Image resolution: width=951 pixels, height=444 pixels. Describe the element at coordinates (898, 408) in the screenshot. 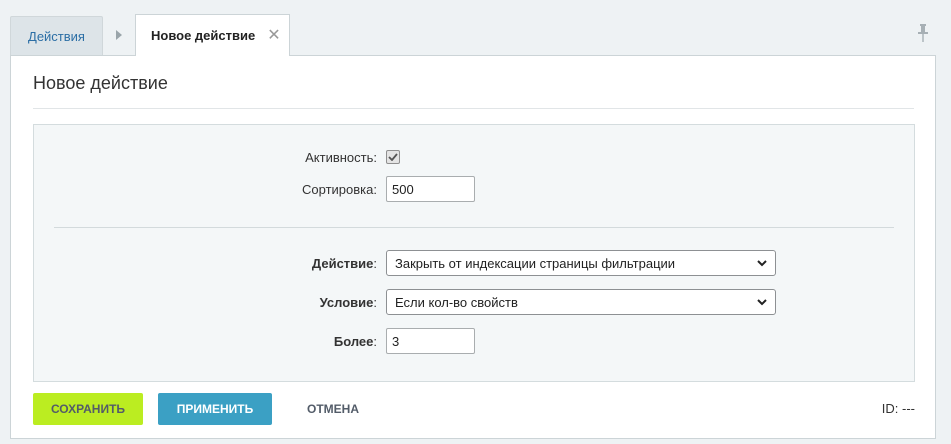

I see `record-id: ID: ---` at that location.